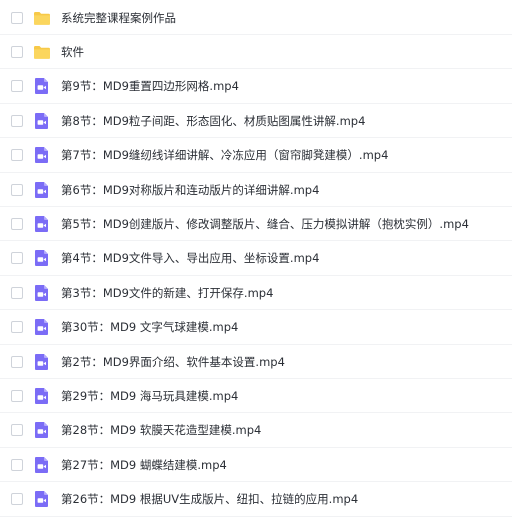  I want to click on file-row: 第26节：MD9 根据UV生成版片、纽扣、拉链的应用.mp4, so click(256, 500).